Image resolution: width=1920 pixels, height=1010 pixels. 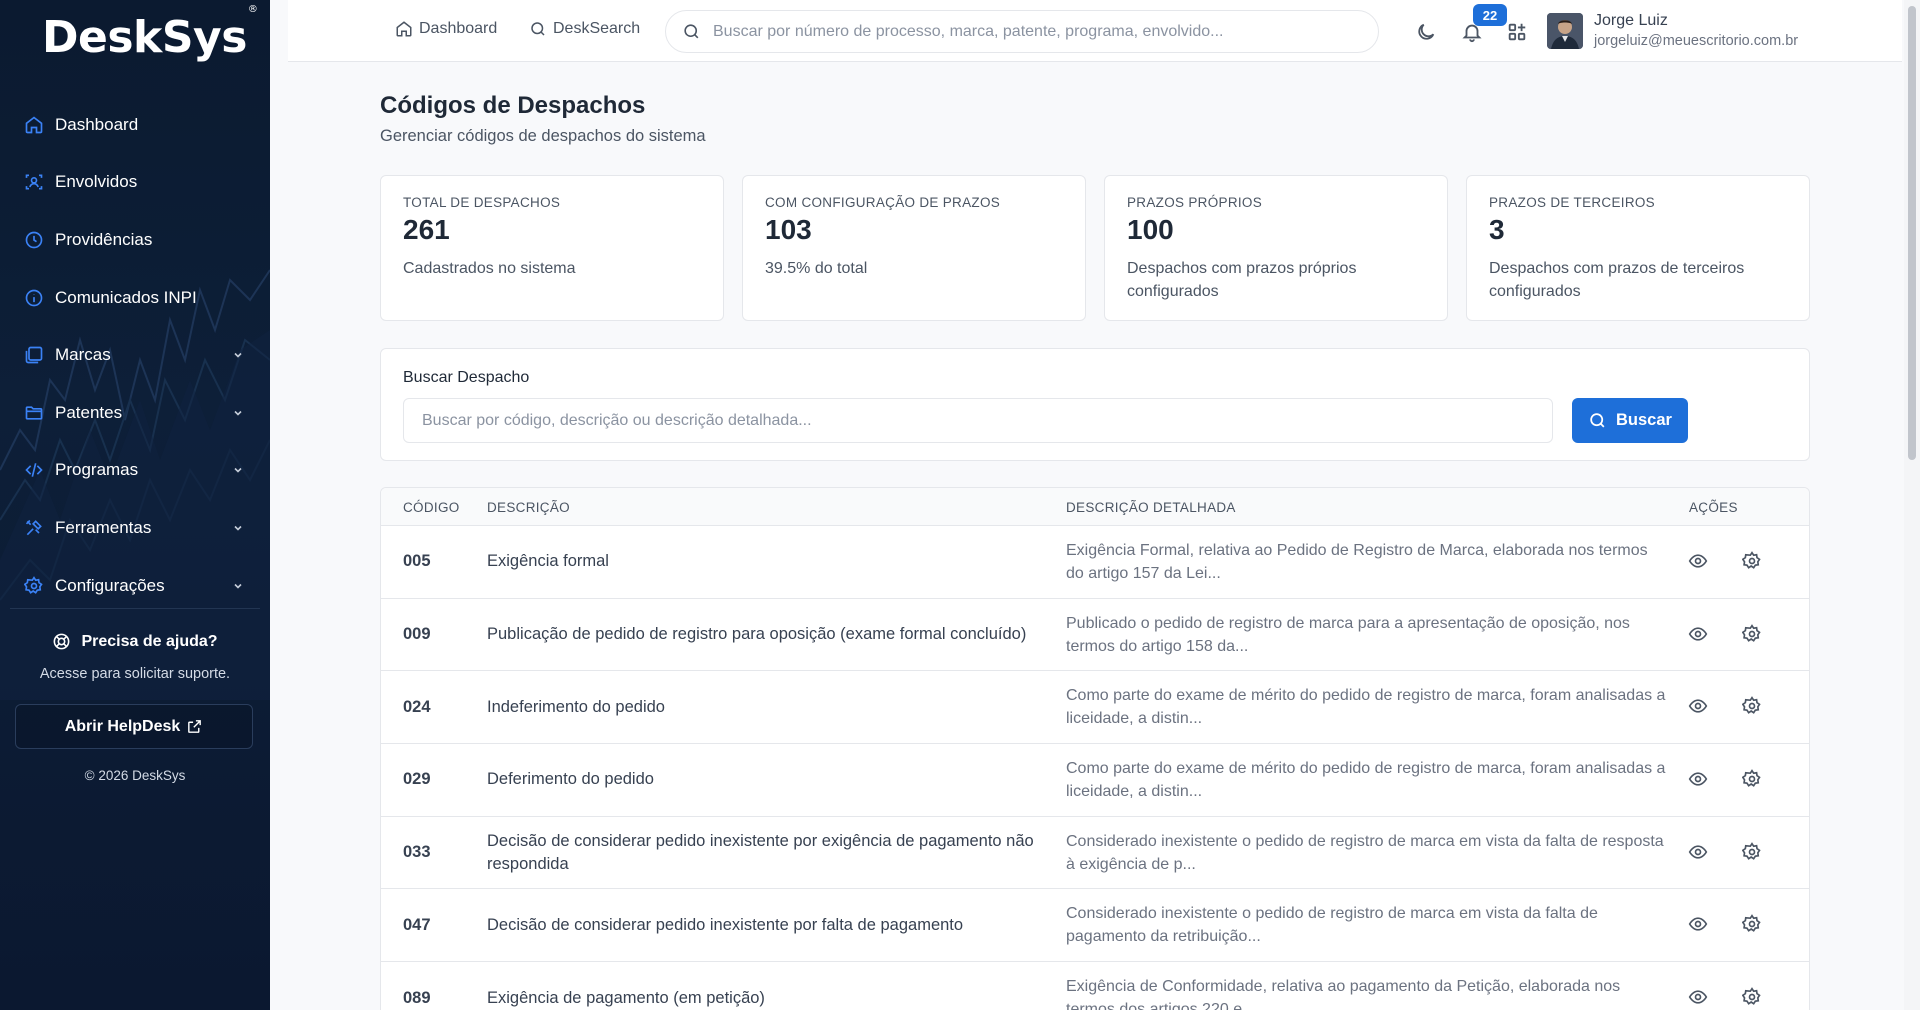 I want to click on open-helpdesk-label: Abrir HelpDesk, so click(x=122, y=726).